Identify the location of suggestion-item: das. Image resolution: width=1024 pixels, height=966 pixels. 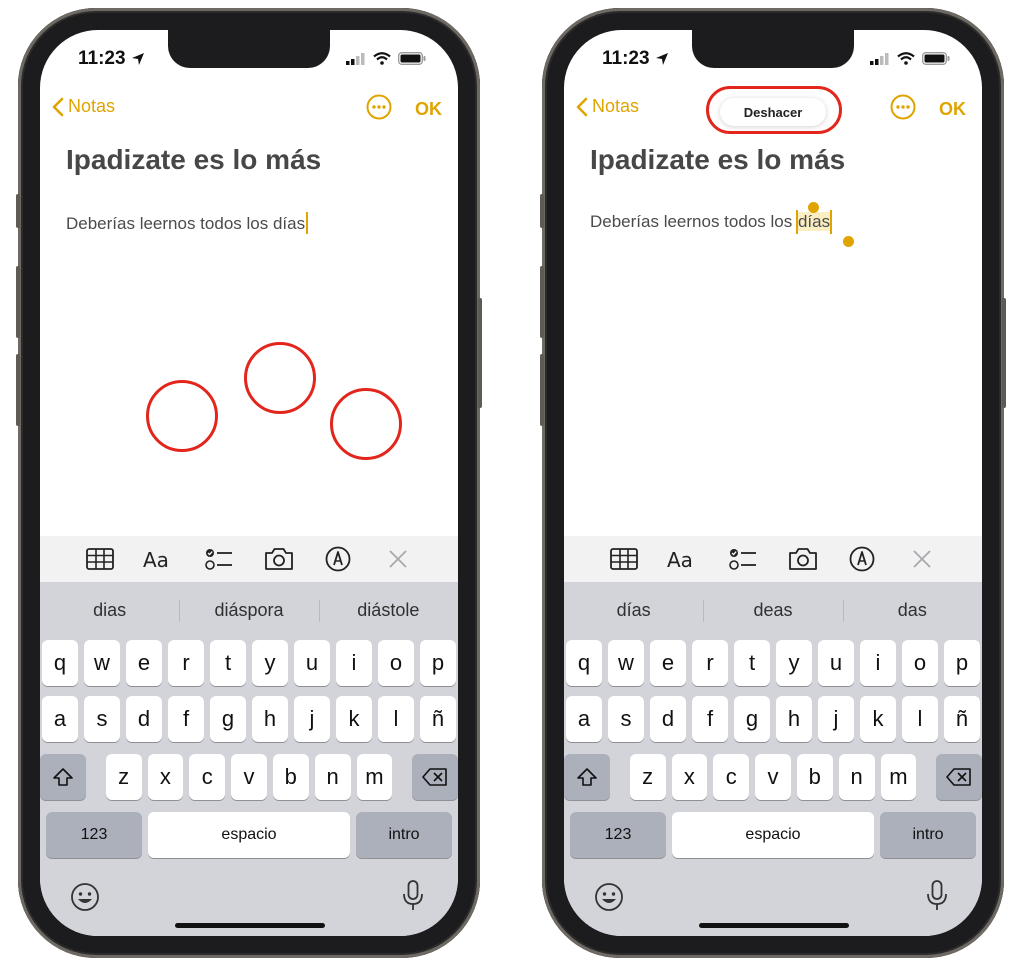
(912, 610).